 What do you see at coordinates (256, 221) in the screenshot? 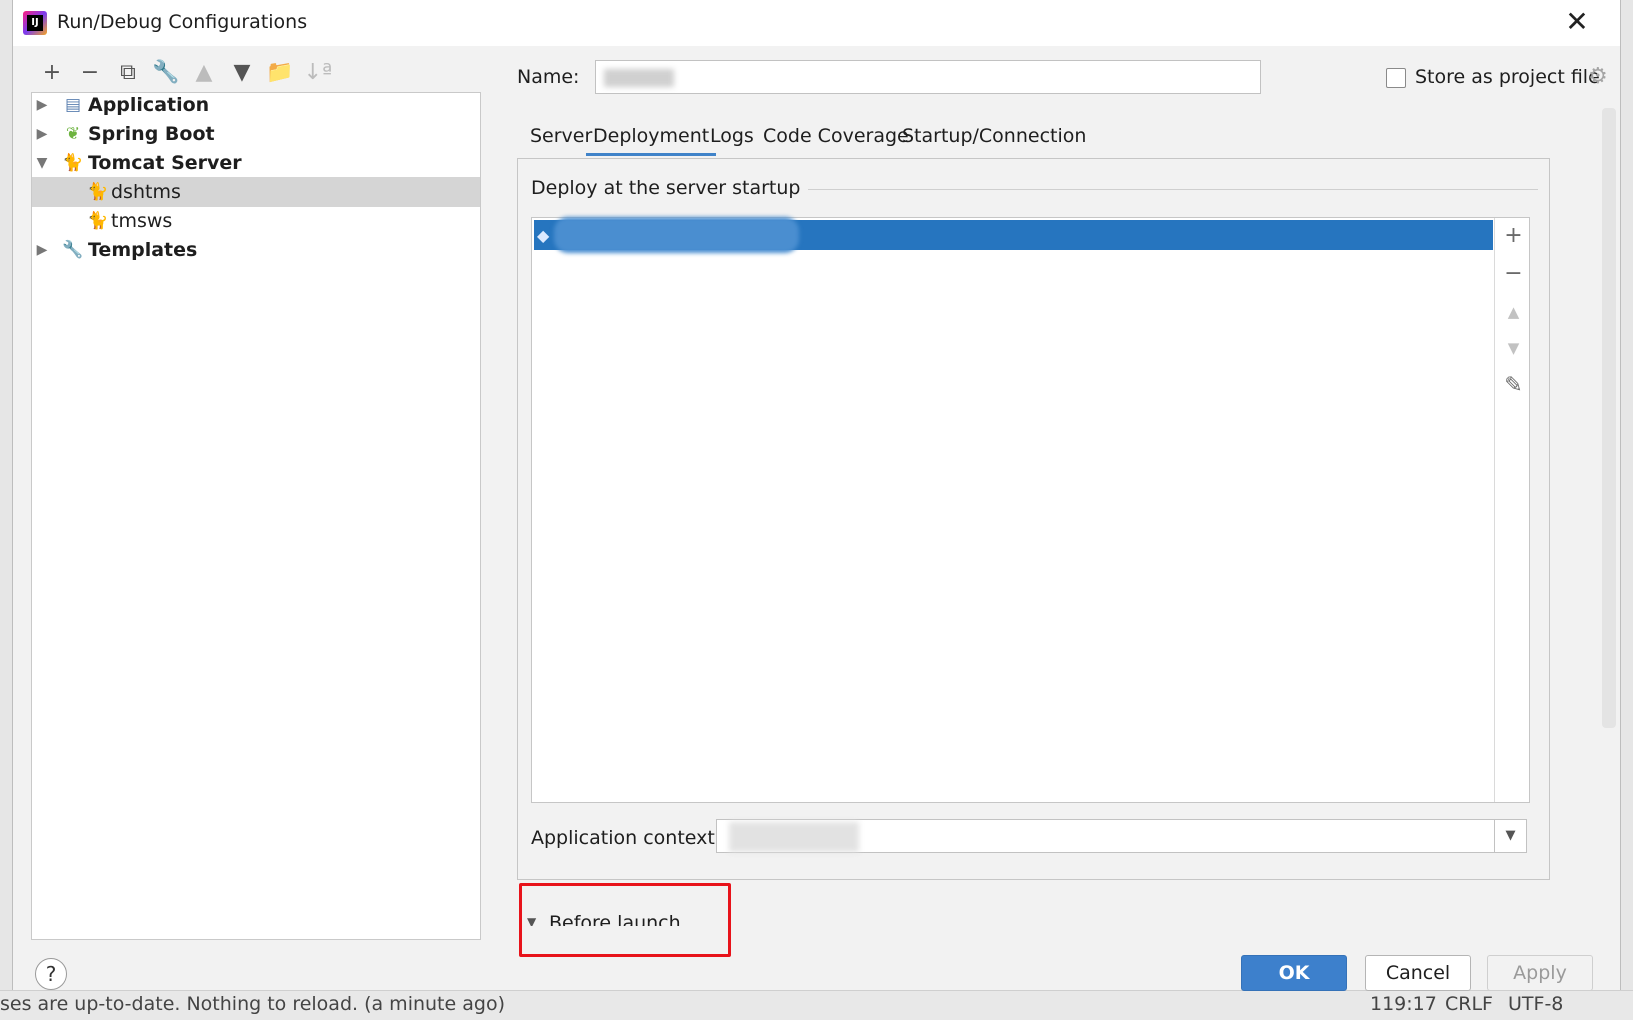
I see `tree-item-tmsws: 🐈 tmsws` at bounding box center [256, 221].